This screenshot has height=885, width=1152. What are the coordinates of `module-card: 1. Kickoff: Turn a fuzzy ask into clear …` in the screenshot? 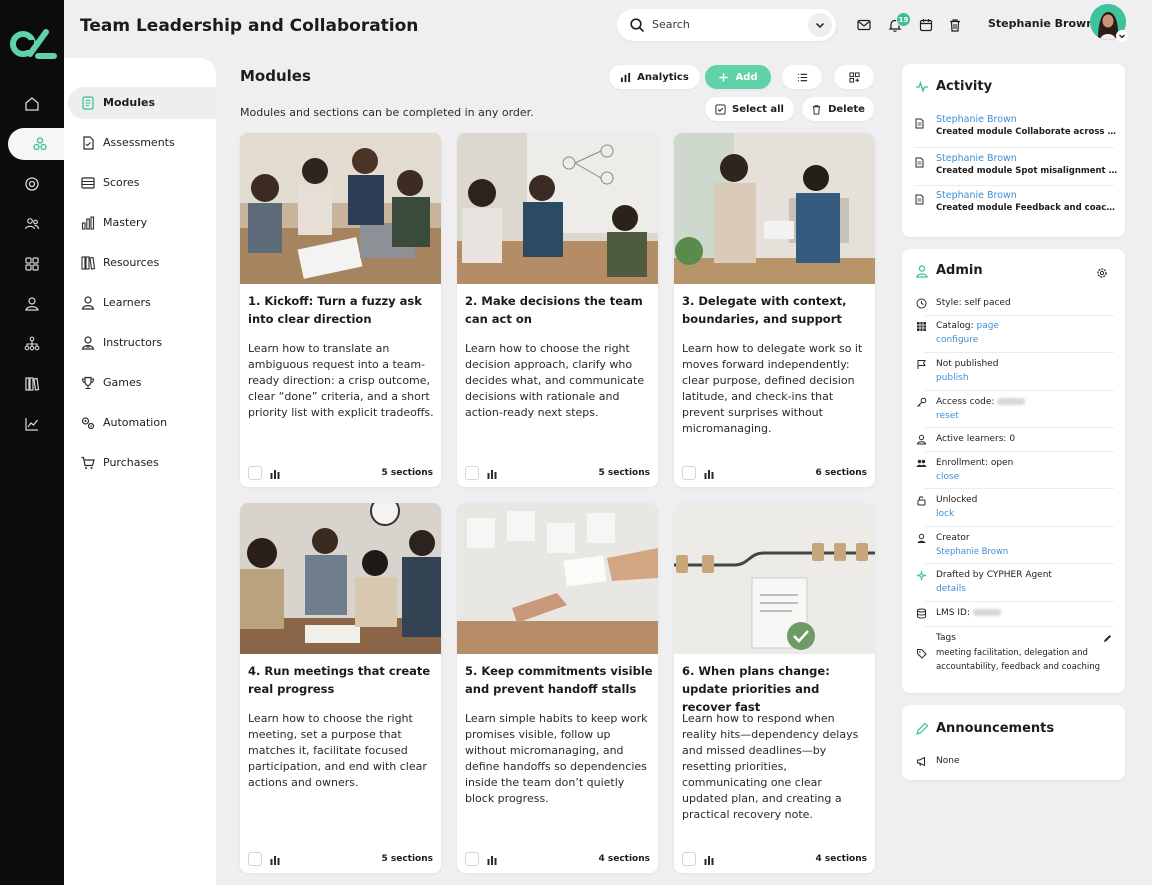 It's located at (340, 310).